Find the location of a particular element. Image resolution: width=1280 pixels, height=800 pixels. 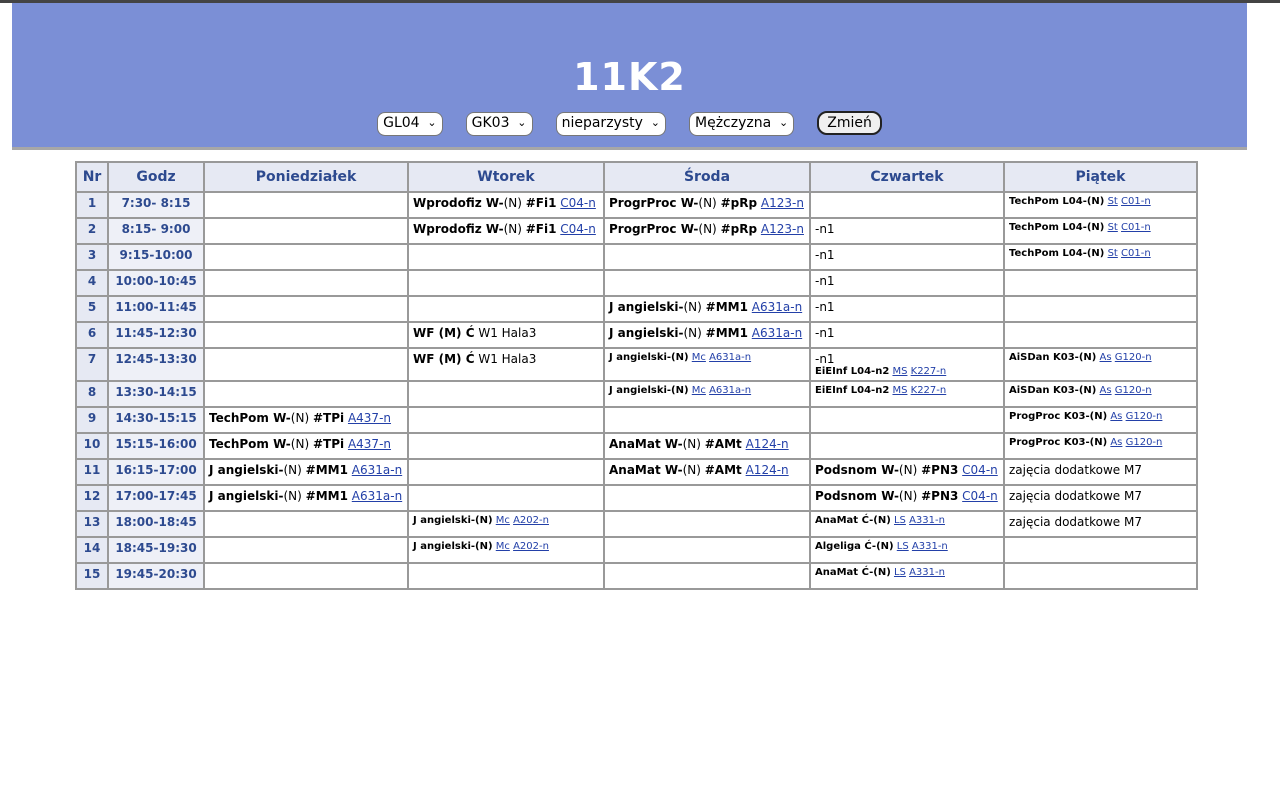

select-value: GK03 is located at coordinates (490, 123).